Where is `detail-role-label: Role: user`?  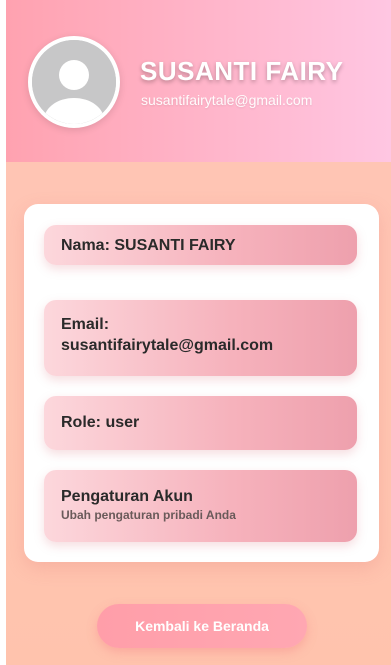 detail-role-label: Role: user is located at coordinates (100, 422).